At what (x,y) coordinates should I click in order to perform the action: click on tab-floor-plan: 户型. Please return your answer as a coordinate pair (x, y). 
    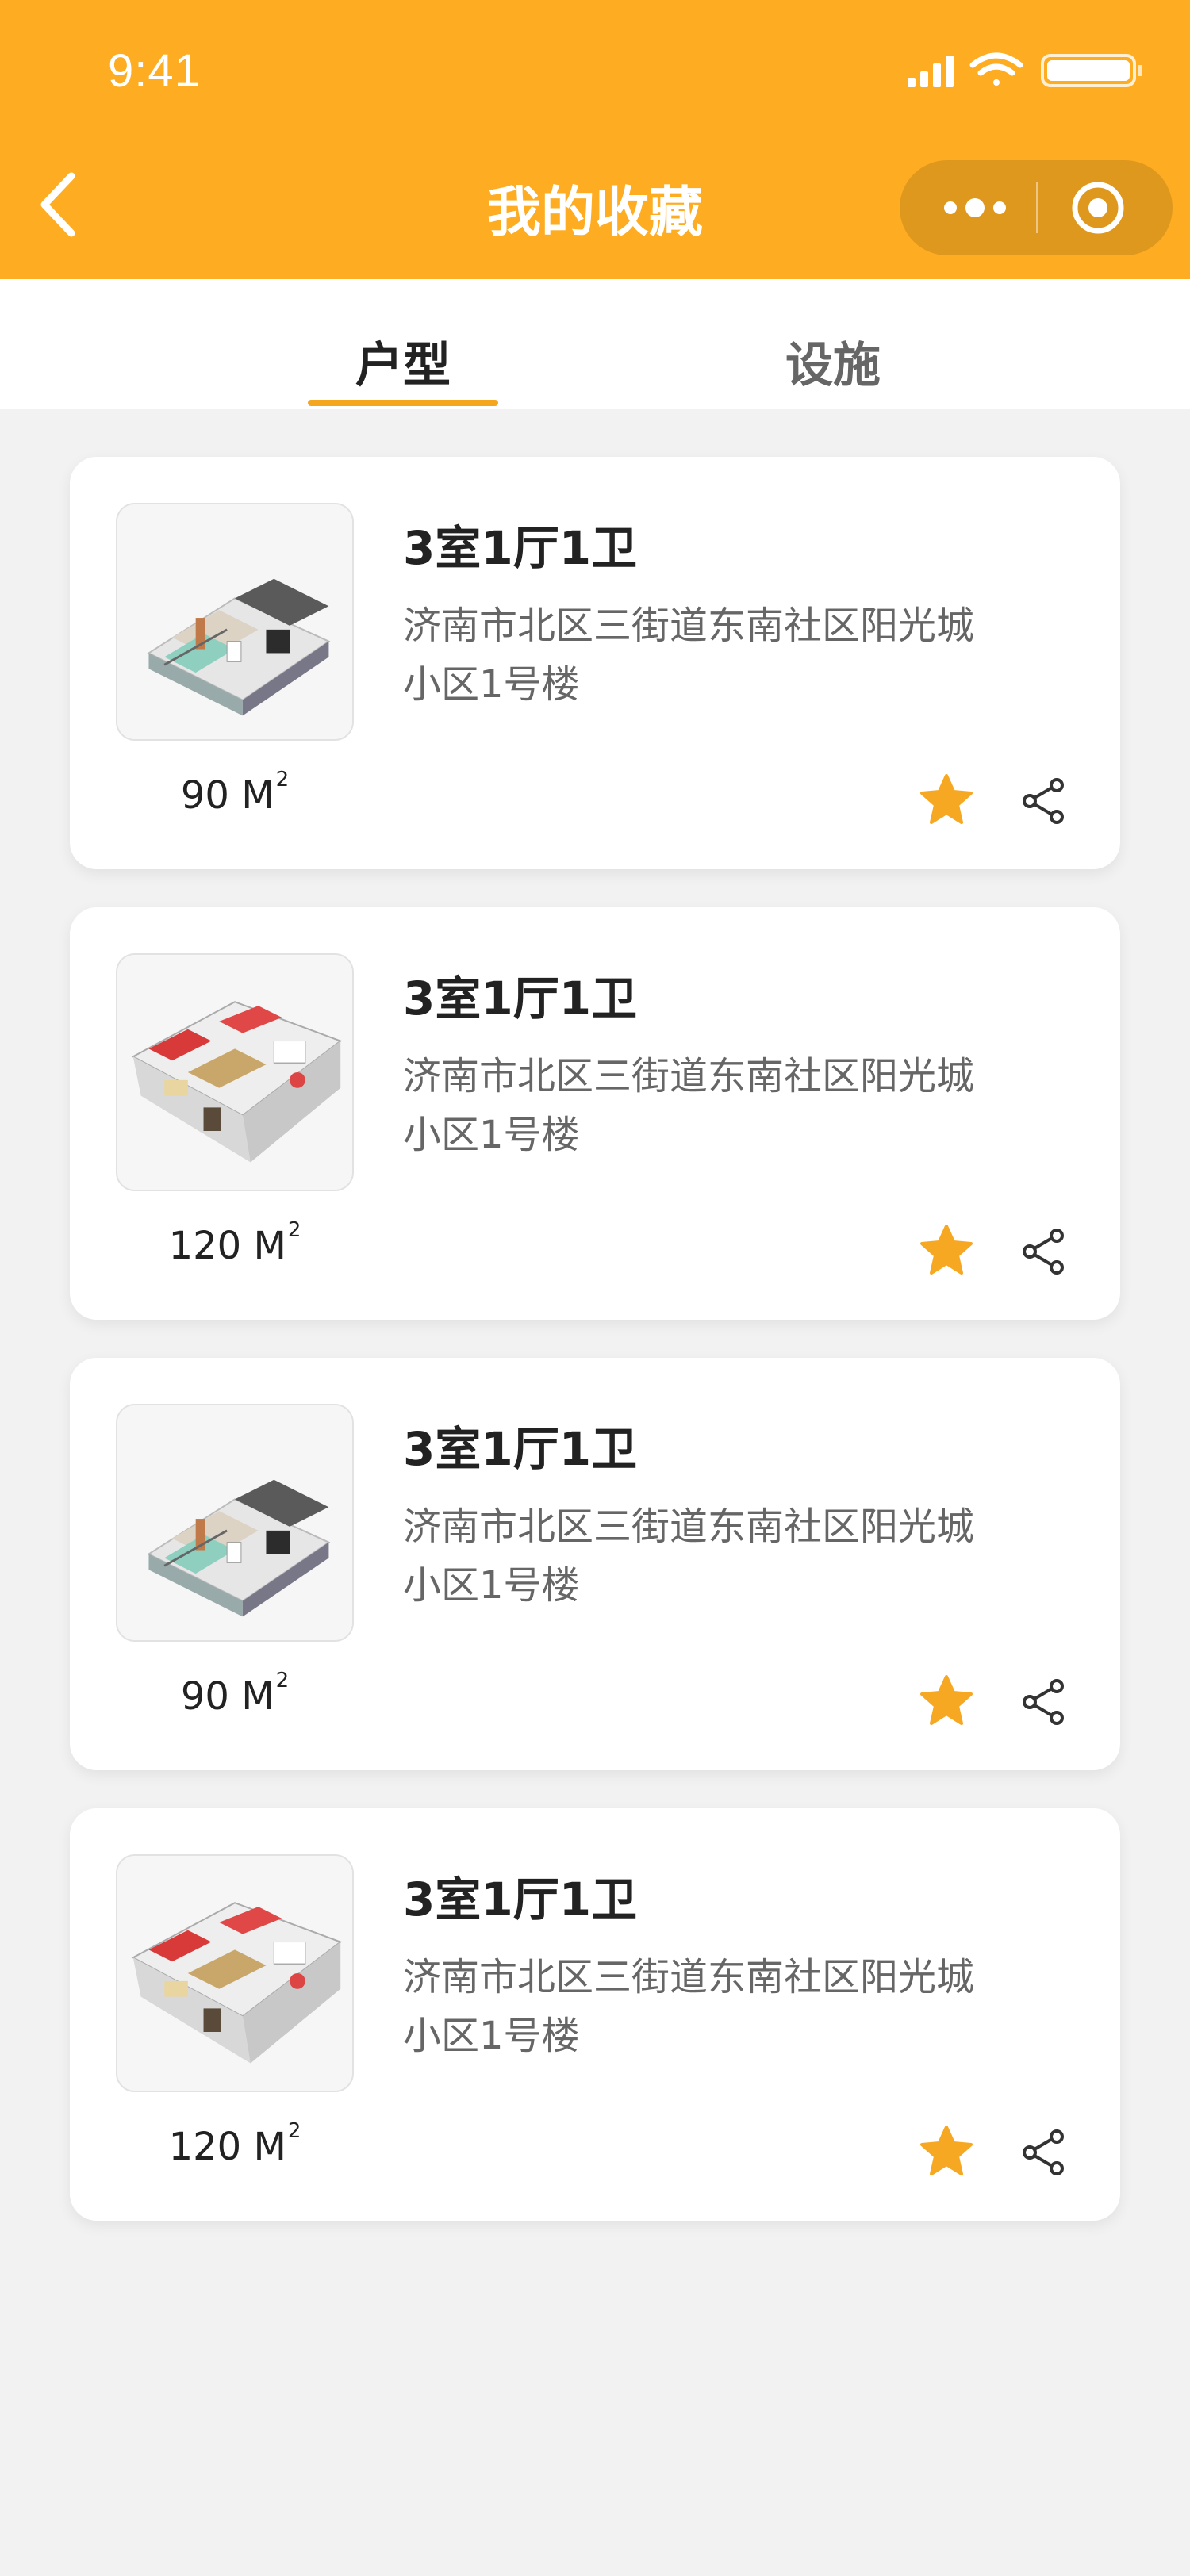
    Looking at the image, I should click on (403, 362).